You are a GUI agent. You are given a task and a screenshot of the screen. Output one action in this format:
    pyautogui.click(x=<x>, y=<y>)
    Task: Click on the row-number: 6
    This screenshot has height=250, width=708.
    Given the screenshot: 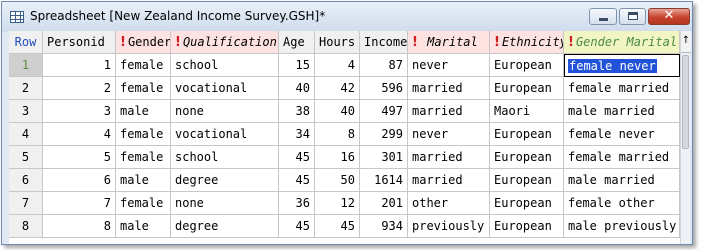 What is the action you would take?
    pyautogui.click(x=26, y=180)
    